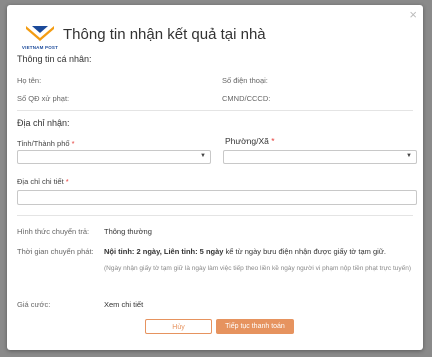 The width and height of the screenshot is (432, 357). I want to click on phone-label: Số điện thoại:, so click(245, 80).